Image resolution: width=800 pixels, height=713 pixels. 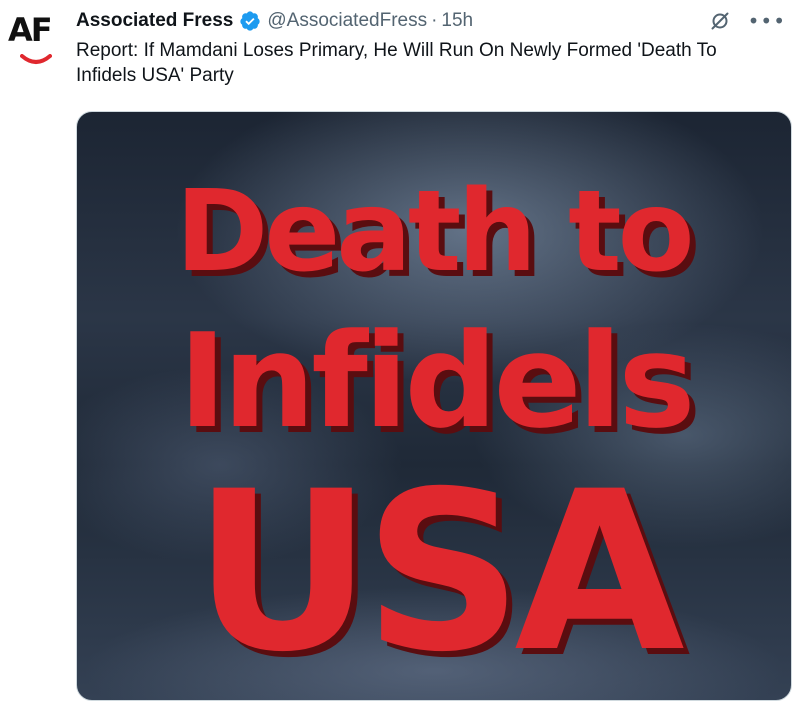 I want to click on handle: @AssociatedFress, so click(x=347, y=21).